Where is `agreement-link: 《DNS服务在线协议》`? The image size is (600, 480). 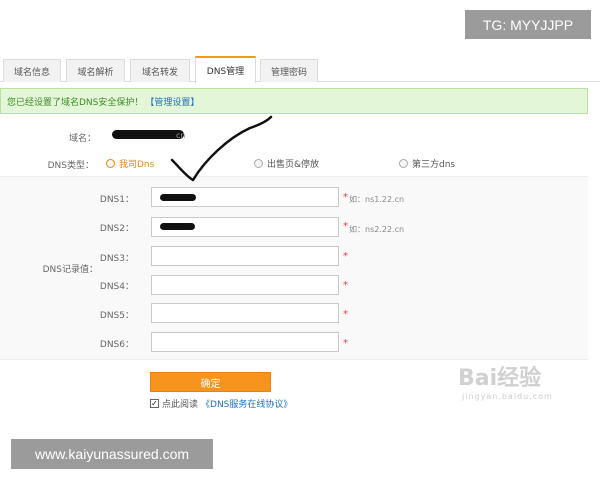
agreement-link: 《DNS服务在线协议》 is located at coordinates (246, 403).